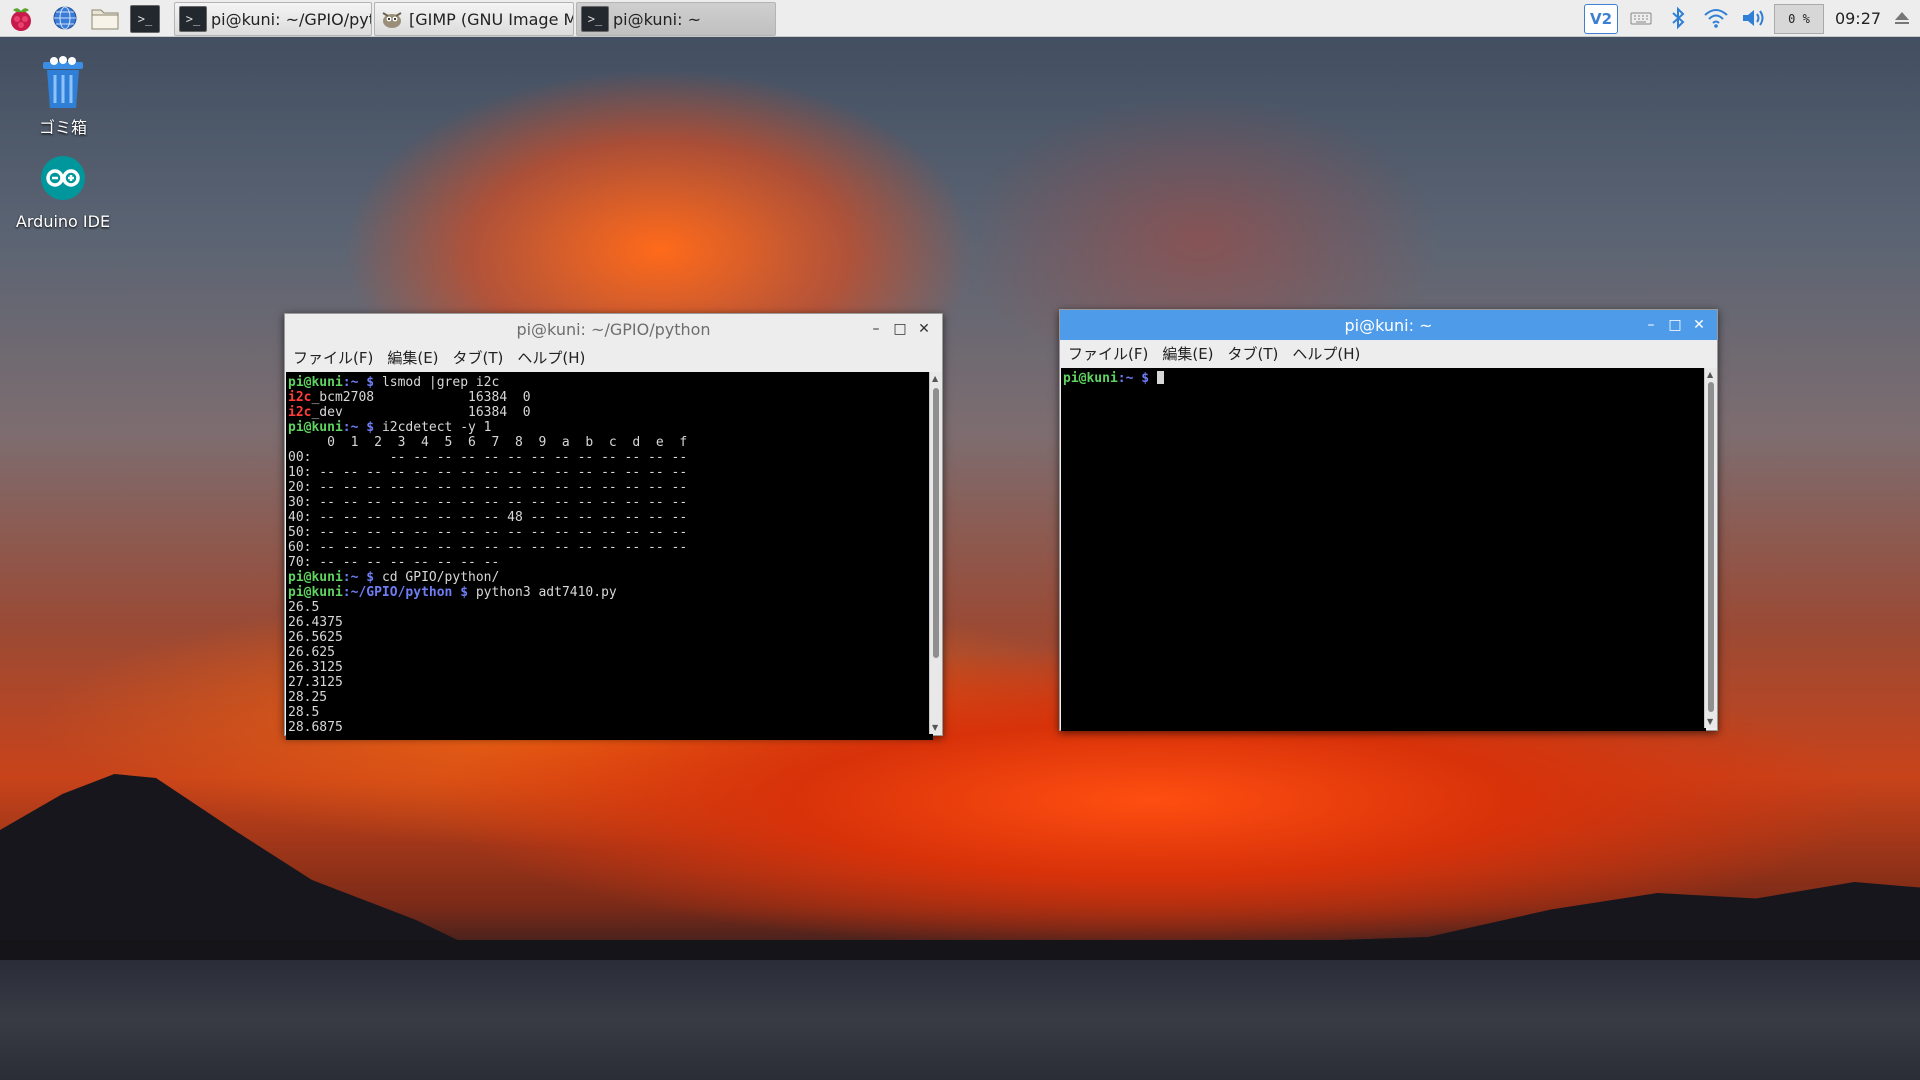  I want to click on line-text: 26.3125, so click(315, 667).